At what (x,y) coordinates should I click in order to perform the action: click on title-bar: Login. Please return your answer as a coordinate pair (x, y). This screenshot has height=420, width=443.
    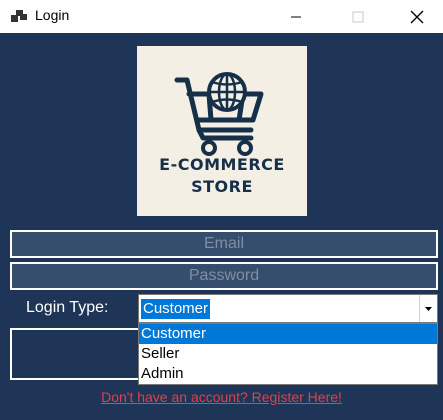
    Looking at the image, I should click on (221, 16).